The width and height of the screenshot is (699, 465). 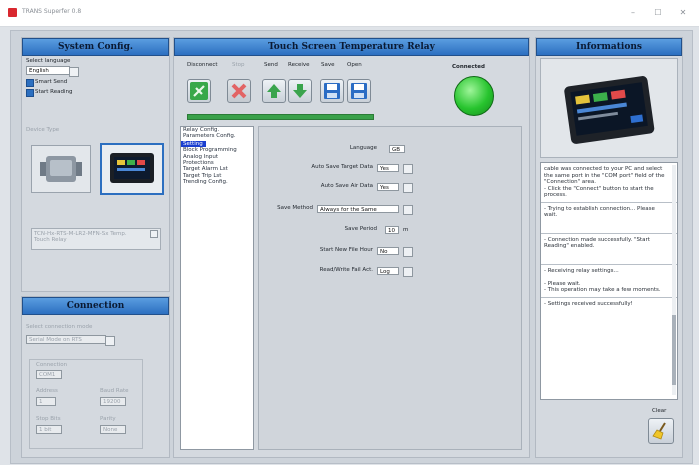 What do you see at coordinates (132, 169) in the screenshot?
I see `device-touchscreen-image` at bounding box center [132, 169].